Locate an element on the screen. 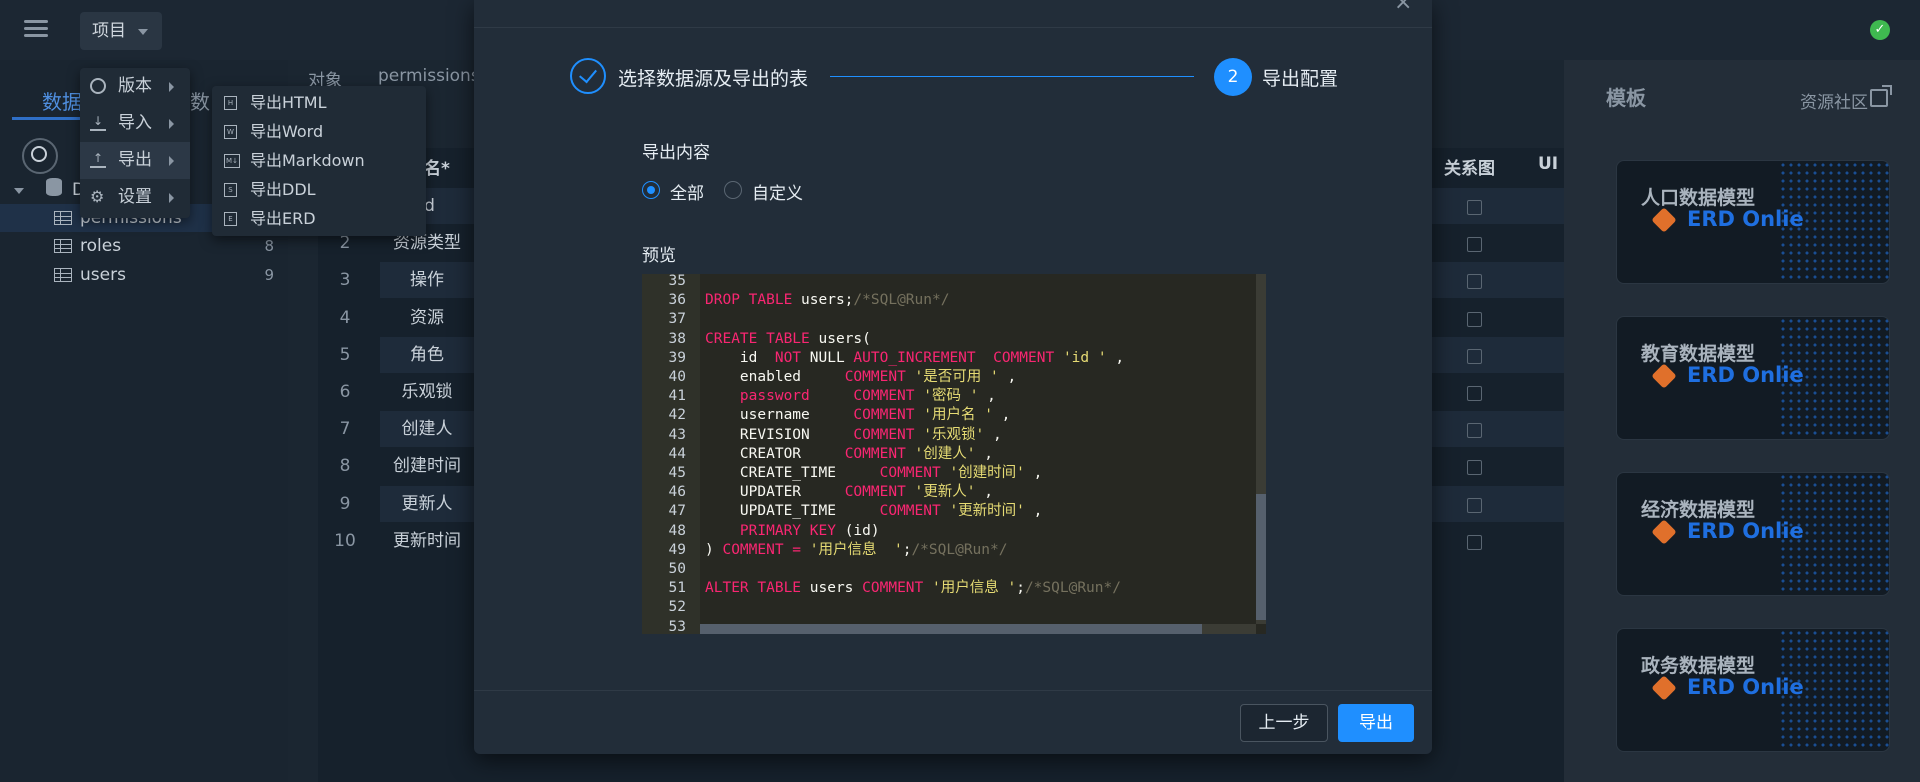 This screenshot has width=1920, height=782. field-name-cell: 操作 is located at coordinates (427, 280).